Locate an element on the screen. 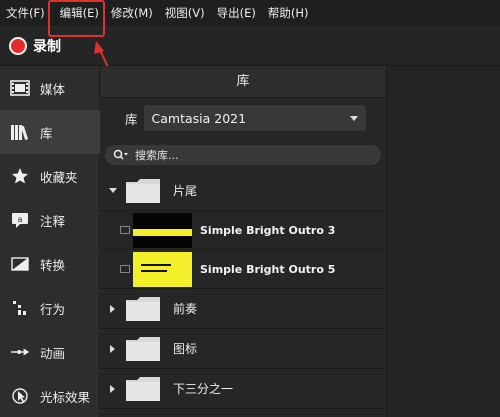 The width and height of the screenshot is (500, 417). sidebar-item-favorites: 收藏夹 is located at coordinates (50, 176).